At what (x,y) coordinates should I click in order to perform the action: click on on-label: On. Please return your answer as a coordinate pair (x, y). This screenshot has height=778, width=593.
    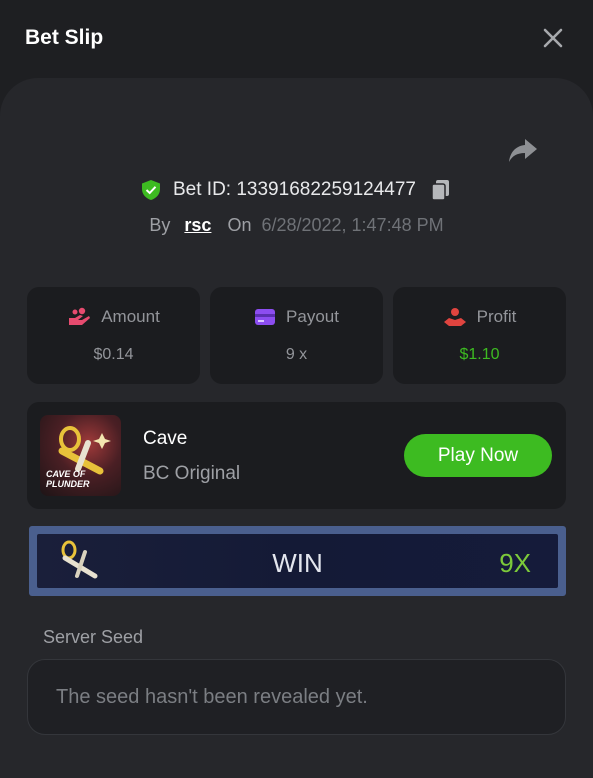
    Looking at the image, I should click on (239, 224).